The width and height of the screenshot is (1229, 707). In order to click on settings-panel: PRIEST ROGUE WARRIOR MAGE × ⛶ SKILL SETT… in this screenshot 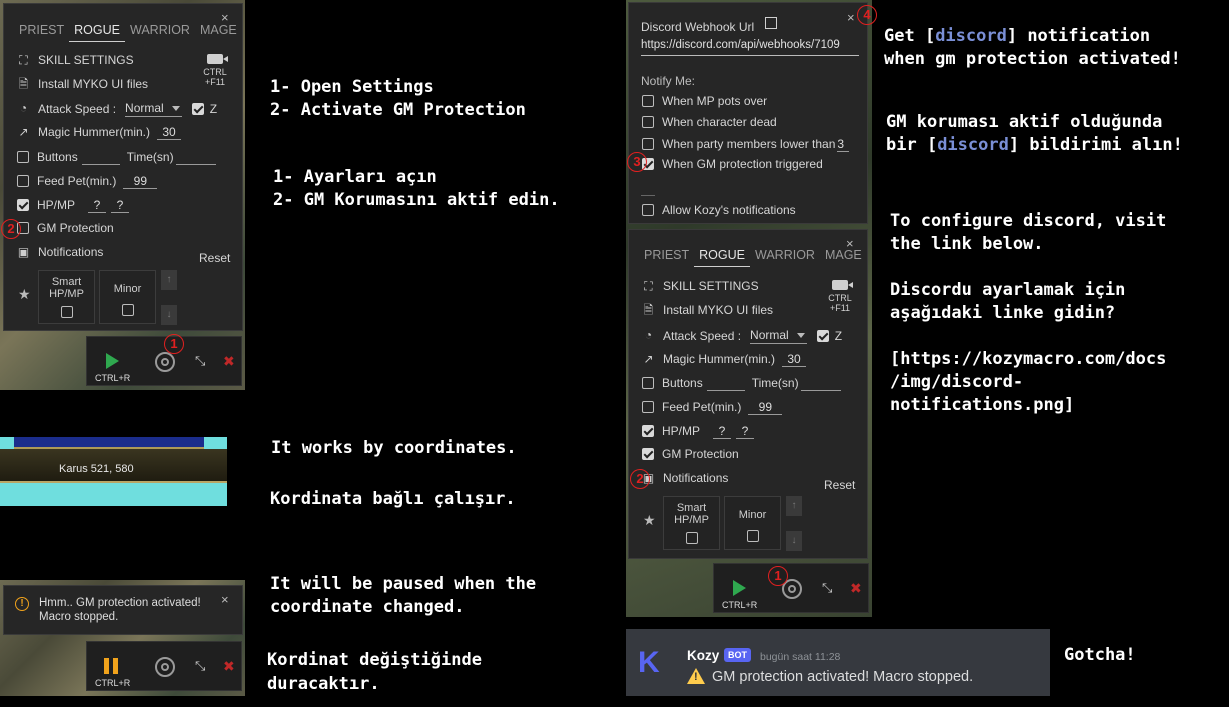, I will do `click(123, 167)`.